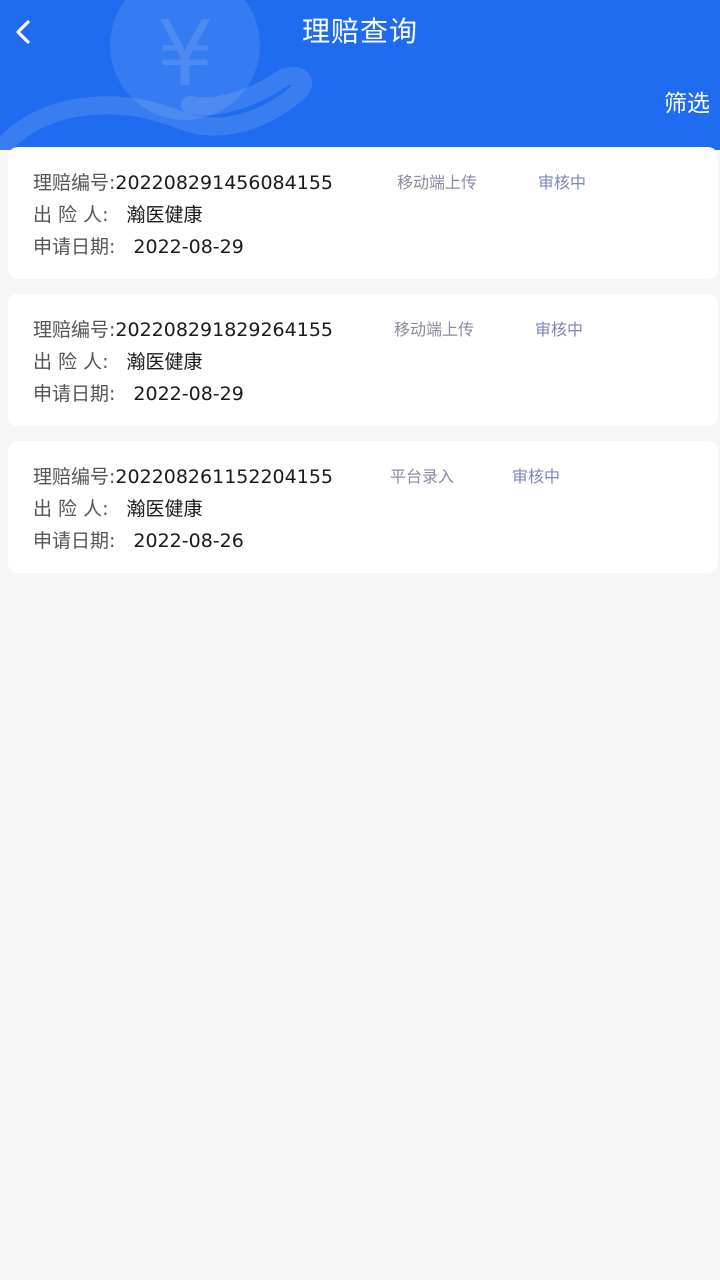  What do you see at coordinates (224, 477) in the screenshot?
I see `claim-no-value: 202208261152204155` at bounding box center [224, 477].